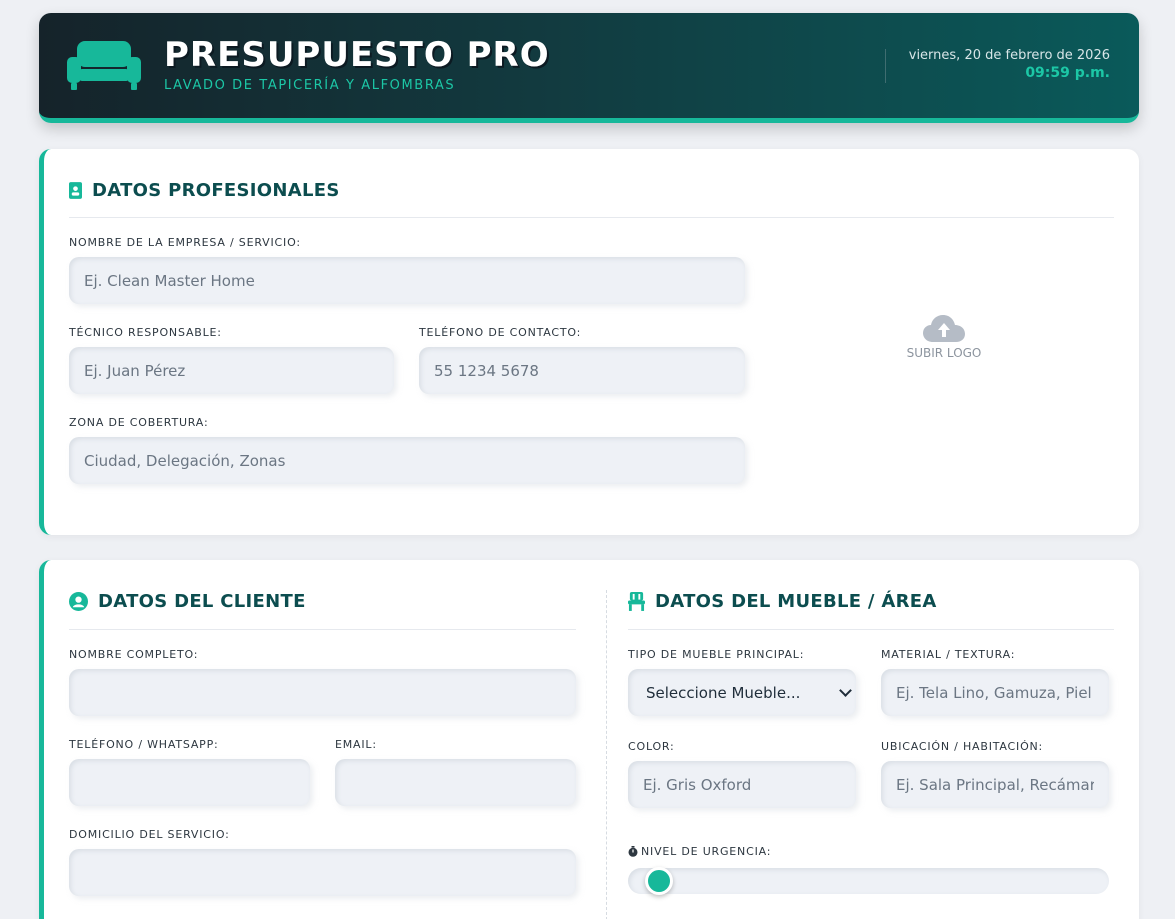 Image resolution: width=1175 pixels, height=919 pixels. Describe the element at coordinates (407, 280) in the screenshot. I see `company-name-input` at that location.